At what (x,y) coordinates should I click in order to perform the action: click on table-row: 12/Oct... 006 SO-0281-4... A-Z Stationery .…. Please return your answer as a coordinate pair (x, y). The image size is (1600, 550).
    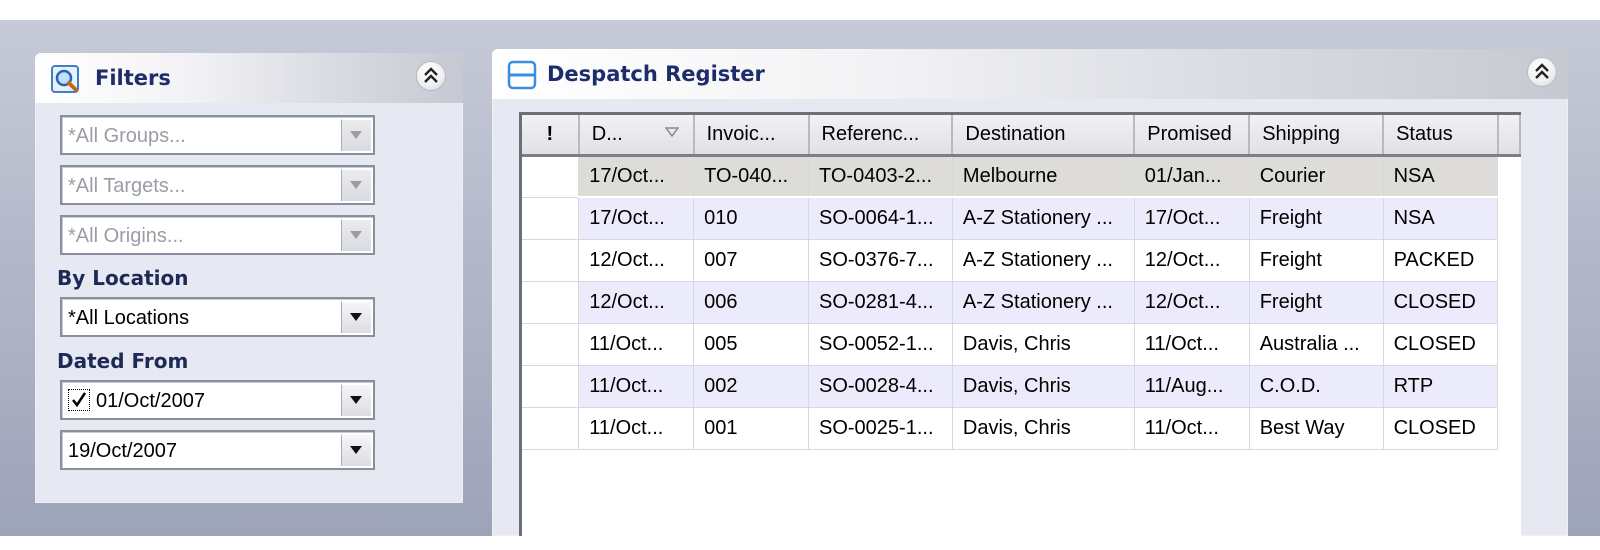
    Looking at the image, I should click on (1021, 302).